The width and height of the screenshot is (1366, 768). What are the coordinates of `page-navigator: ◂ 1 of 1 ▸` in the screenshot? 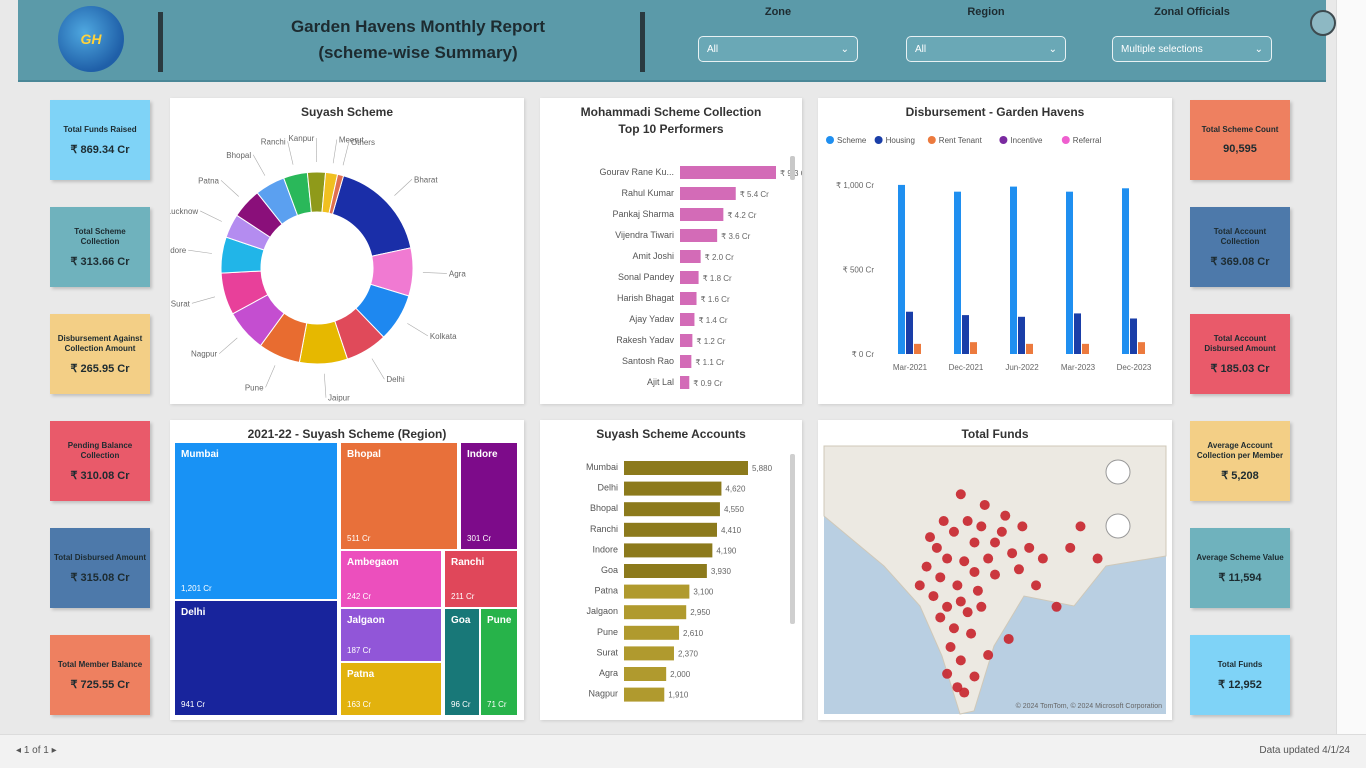 It's located at (36, 750).